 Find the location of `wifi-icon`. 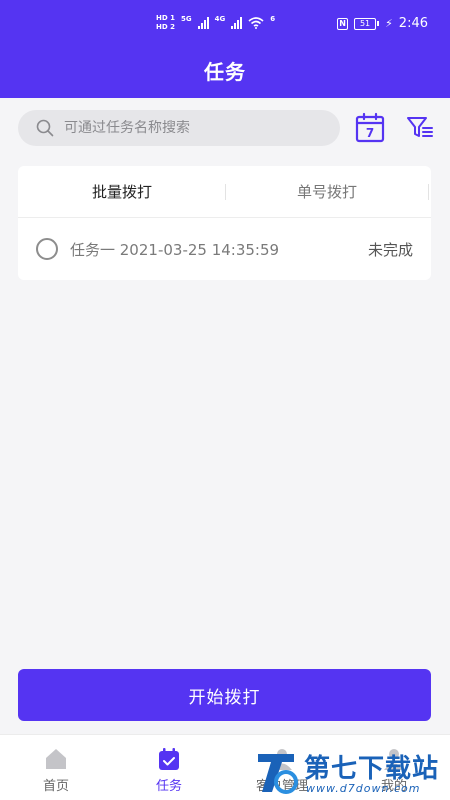

wifi-icon is located at coordinates (256, 22).